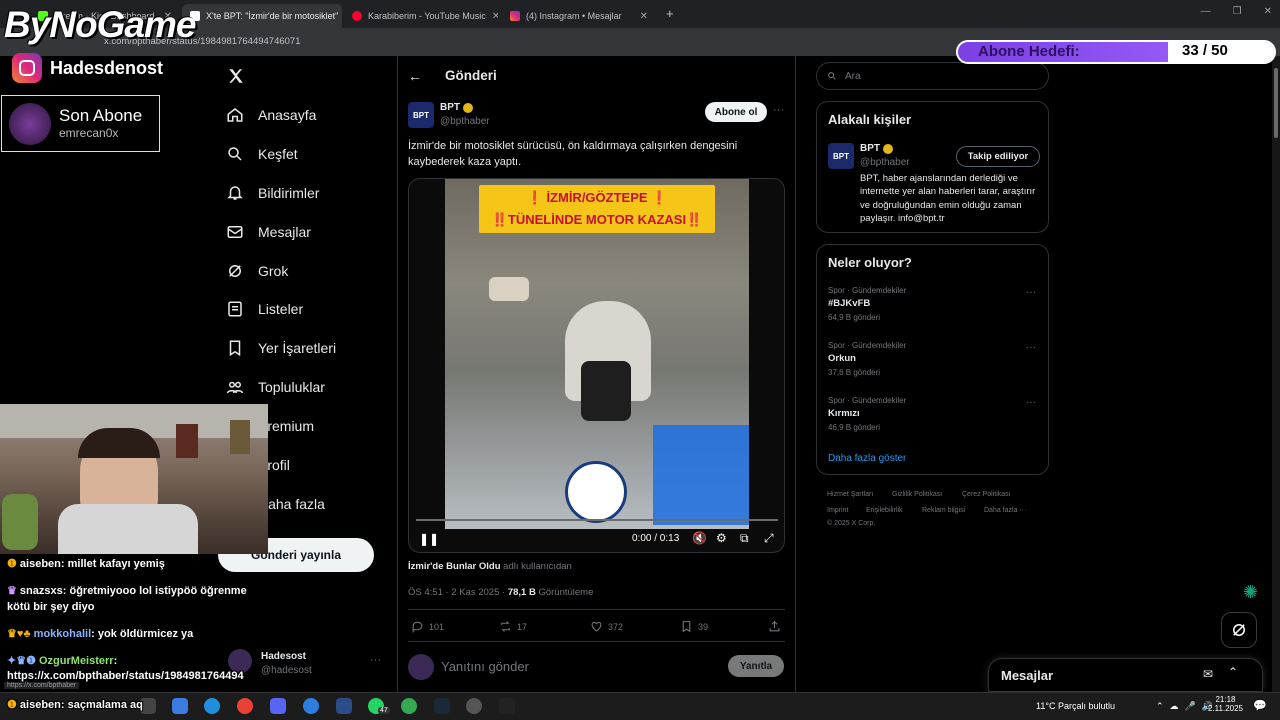 The height and width of the screenshot is (720, 1280). I want to click on tab-youtube-music: Karabiberim - YouTube Music ✕, so click(421, 16).